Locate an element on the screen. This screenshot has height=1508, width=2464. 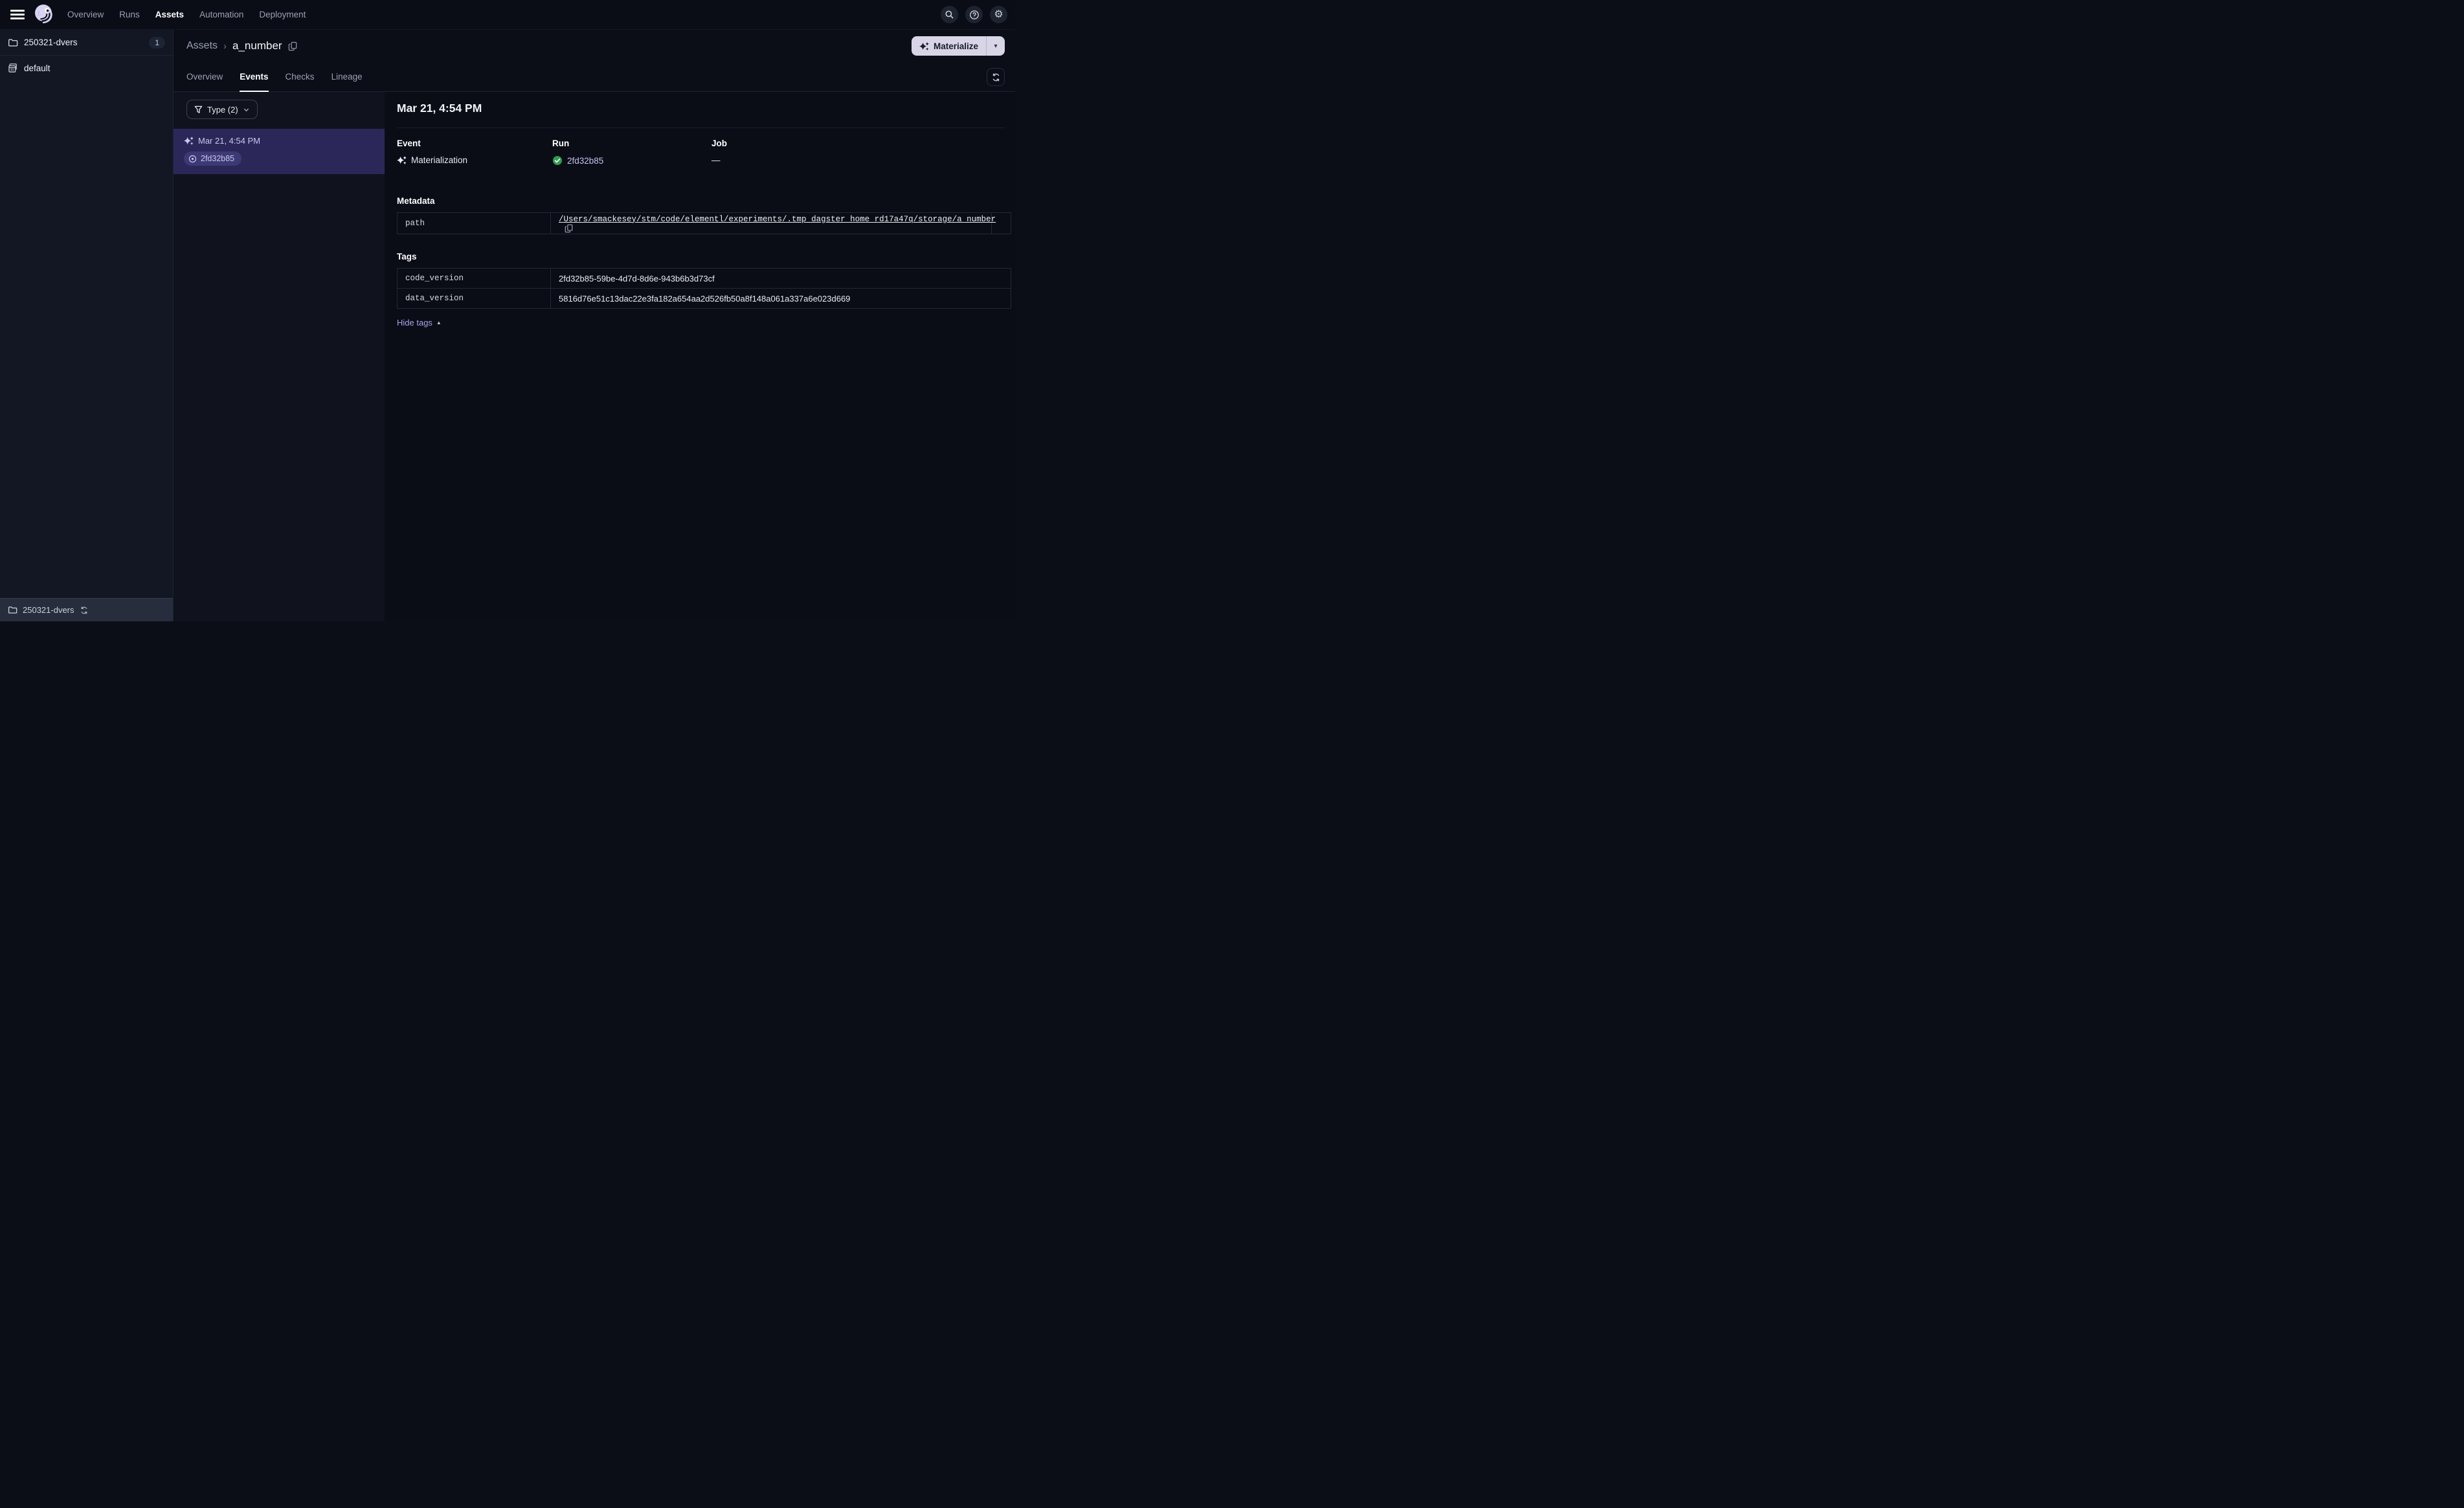
copy-asset-name-icon is located at coordinates (293, 46).